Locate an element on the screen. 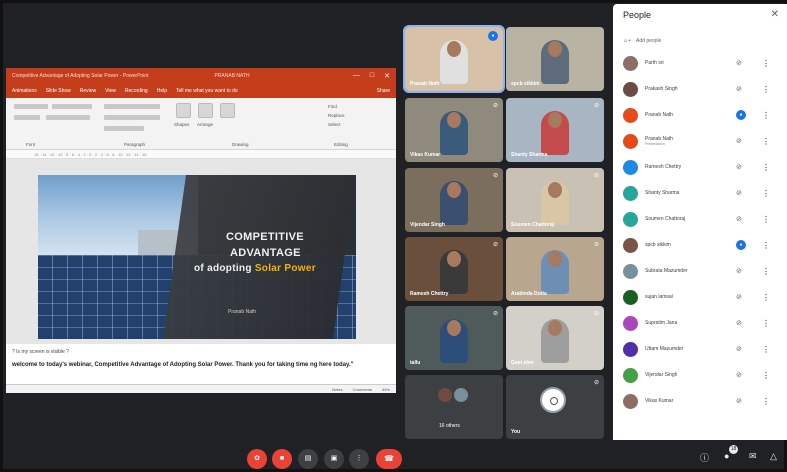 This screenshot has width=787, height=472. tab-view: View is located at coordinates (110, 91).